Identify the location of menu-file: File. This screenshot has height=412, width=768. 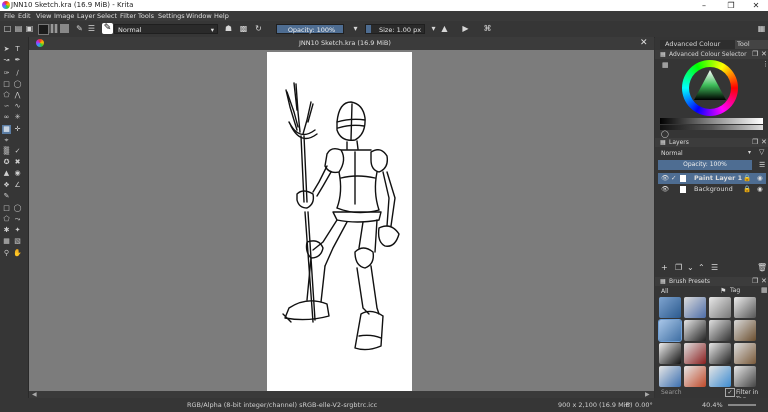
(9, 16).